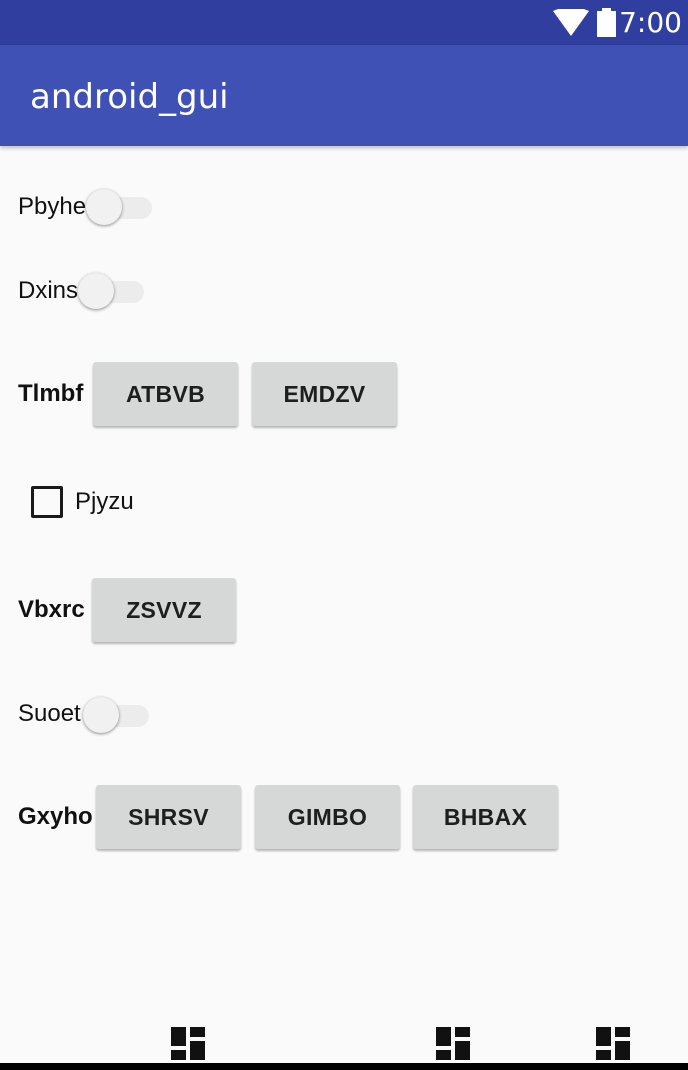  What do you see at coordinates (49, 713) in the screenshot?
I see `suoet-label: Suoet` at bounding box center [49, 713].